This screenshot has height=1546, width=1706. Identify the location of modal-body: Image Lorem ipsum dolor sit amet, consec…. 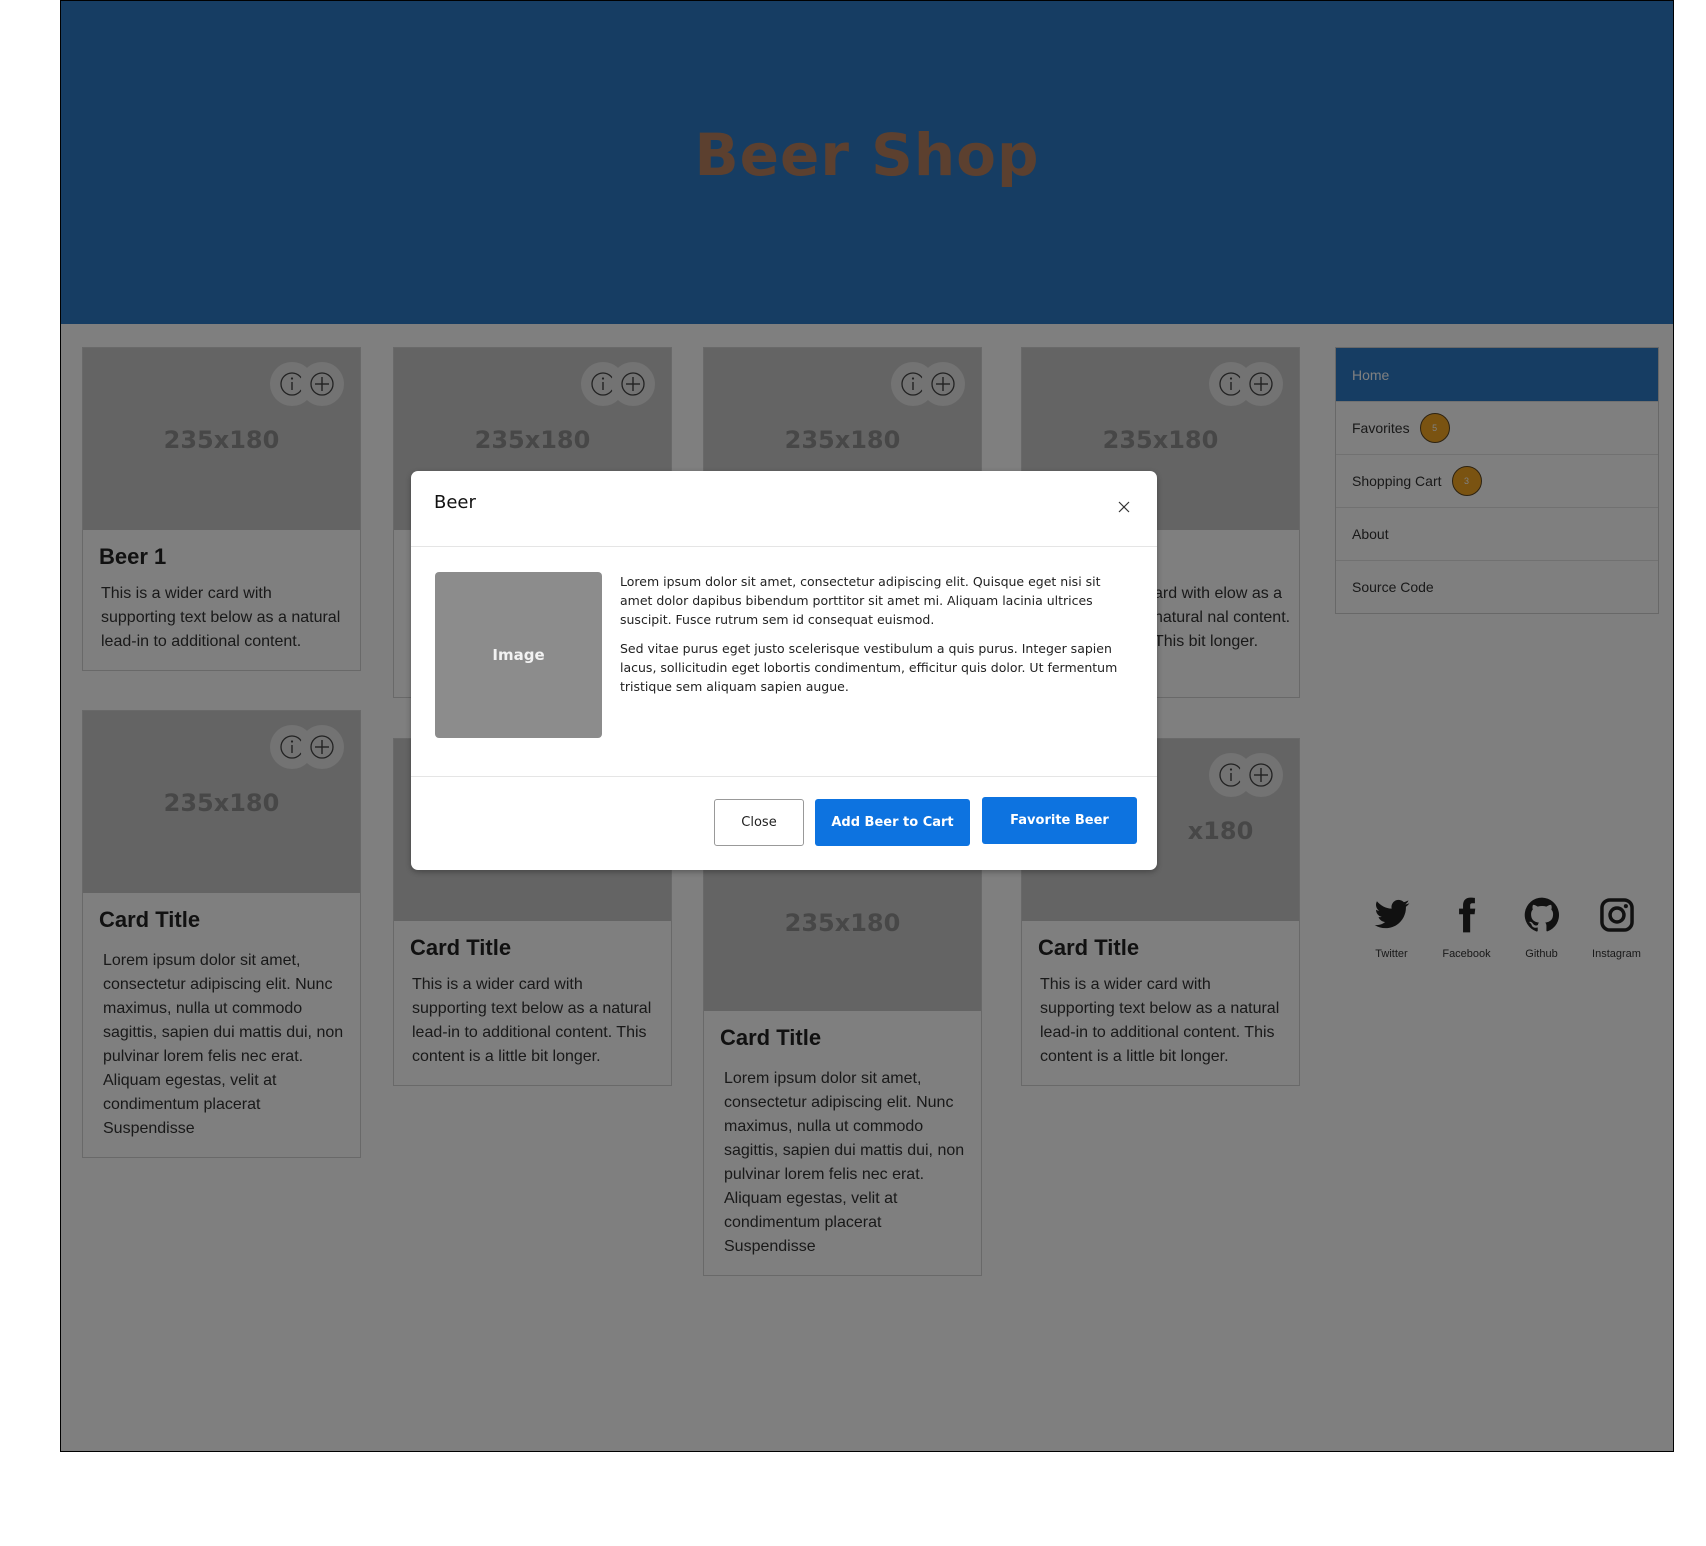
(784, 662).